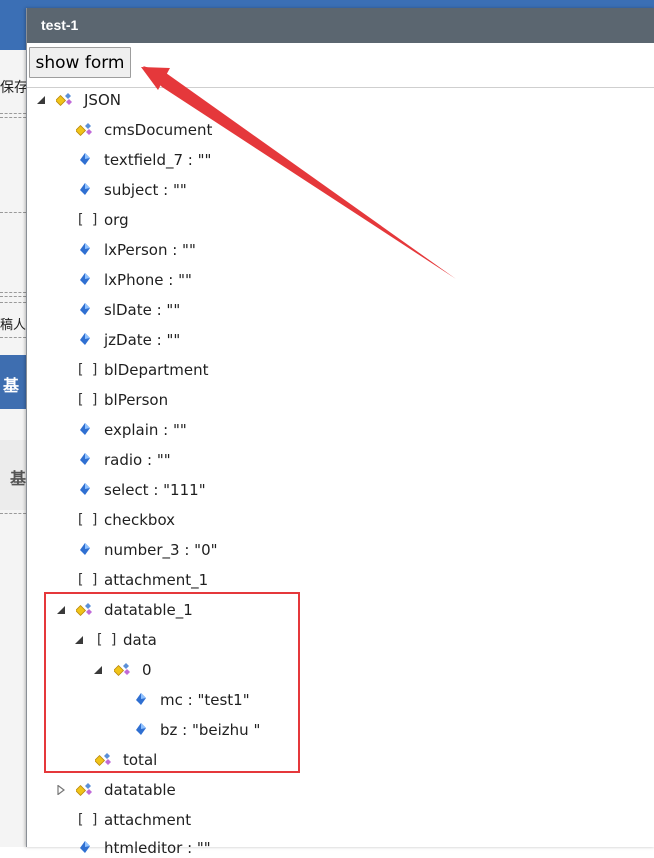  What do you see at coordinates (41, 100) in the screenshot?
I see `tree-expanded-toggle-icon` at bounding box center [41, 100].